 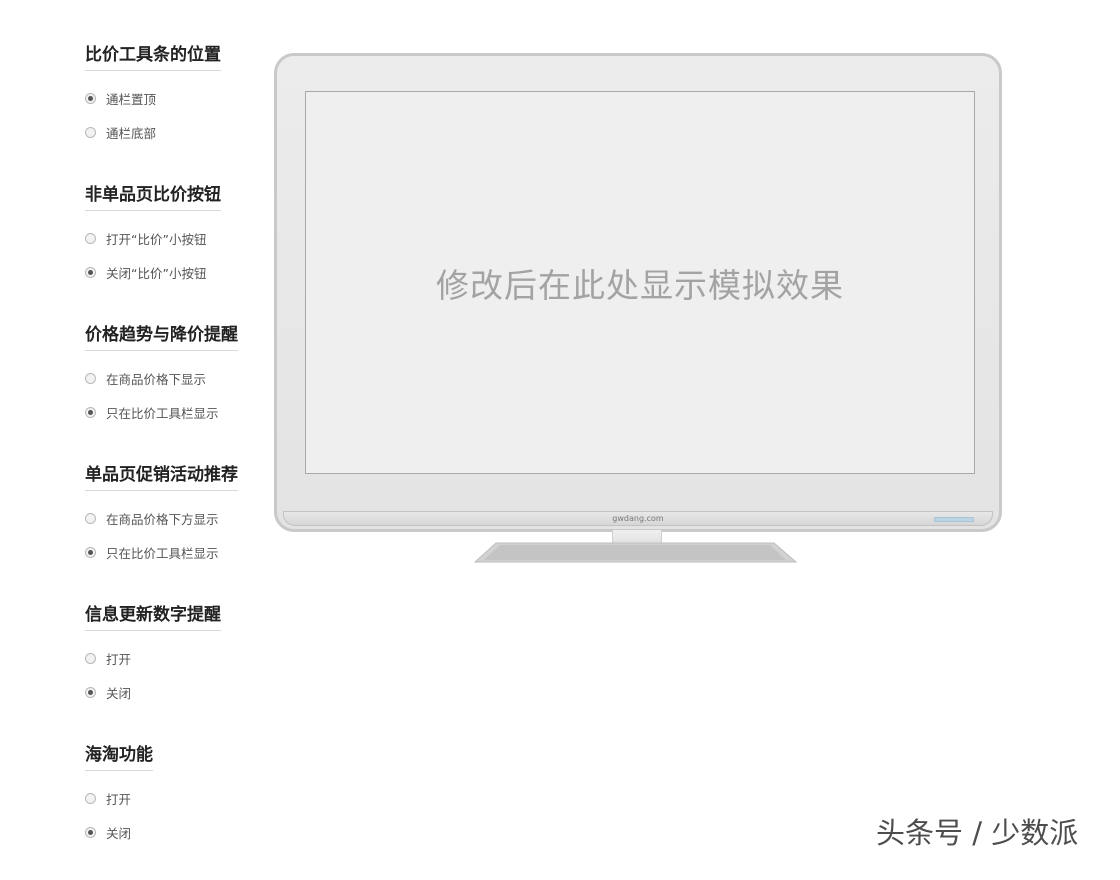 What do you see at coordinates (131, 133) in the screenshot?
I see `option-label: 通栏底部` at bounding box center [131, 133].